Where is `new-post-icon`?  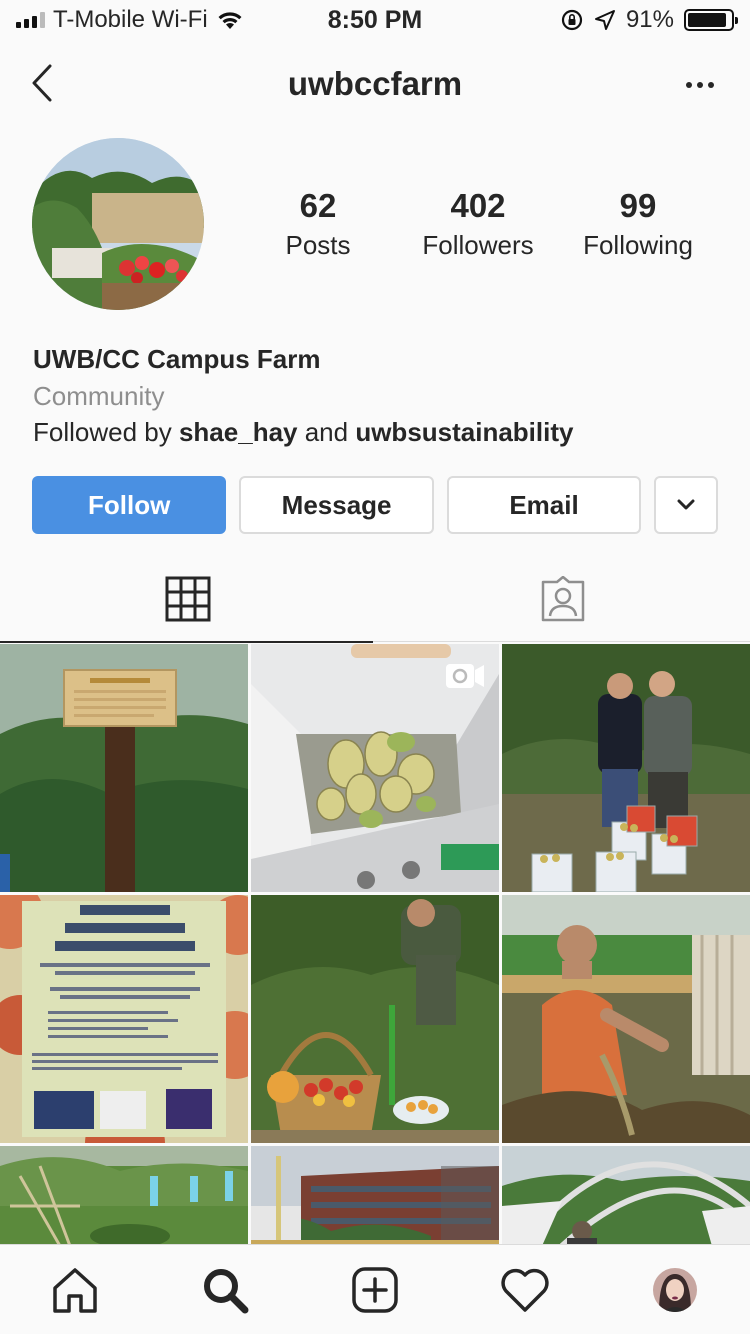
new-post-icon is located at coordinates (375, 1289).